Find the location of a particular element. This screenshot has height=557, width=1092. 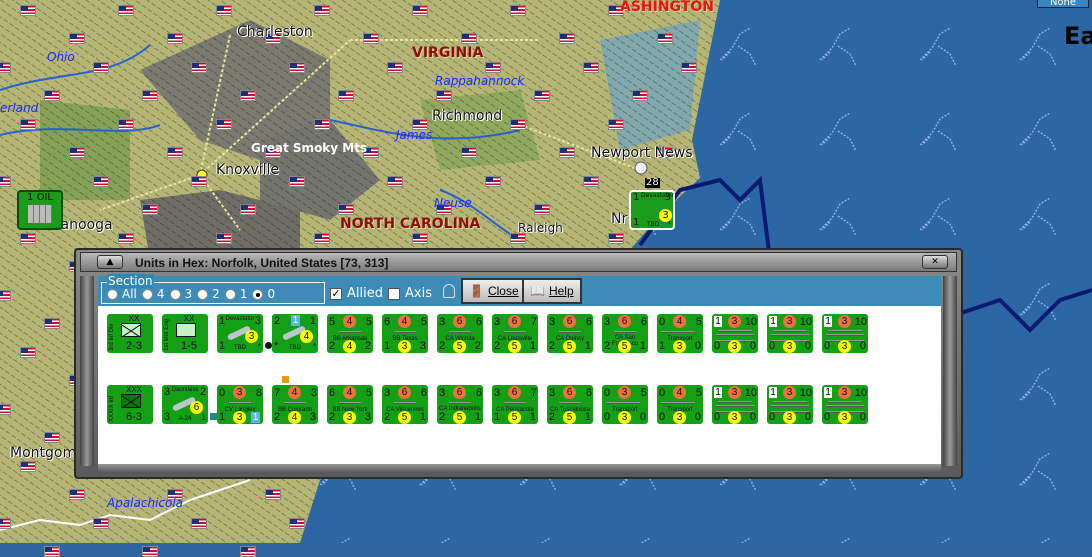

none-button: None is located at coordinates (1063, 4).